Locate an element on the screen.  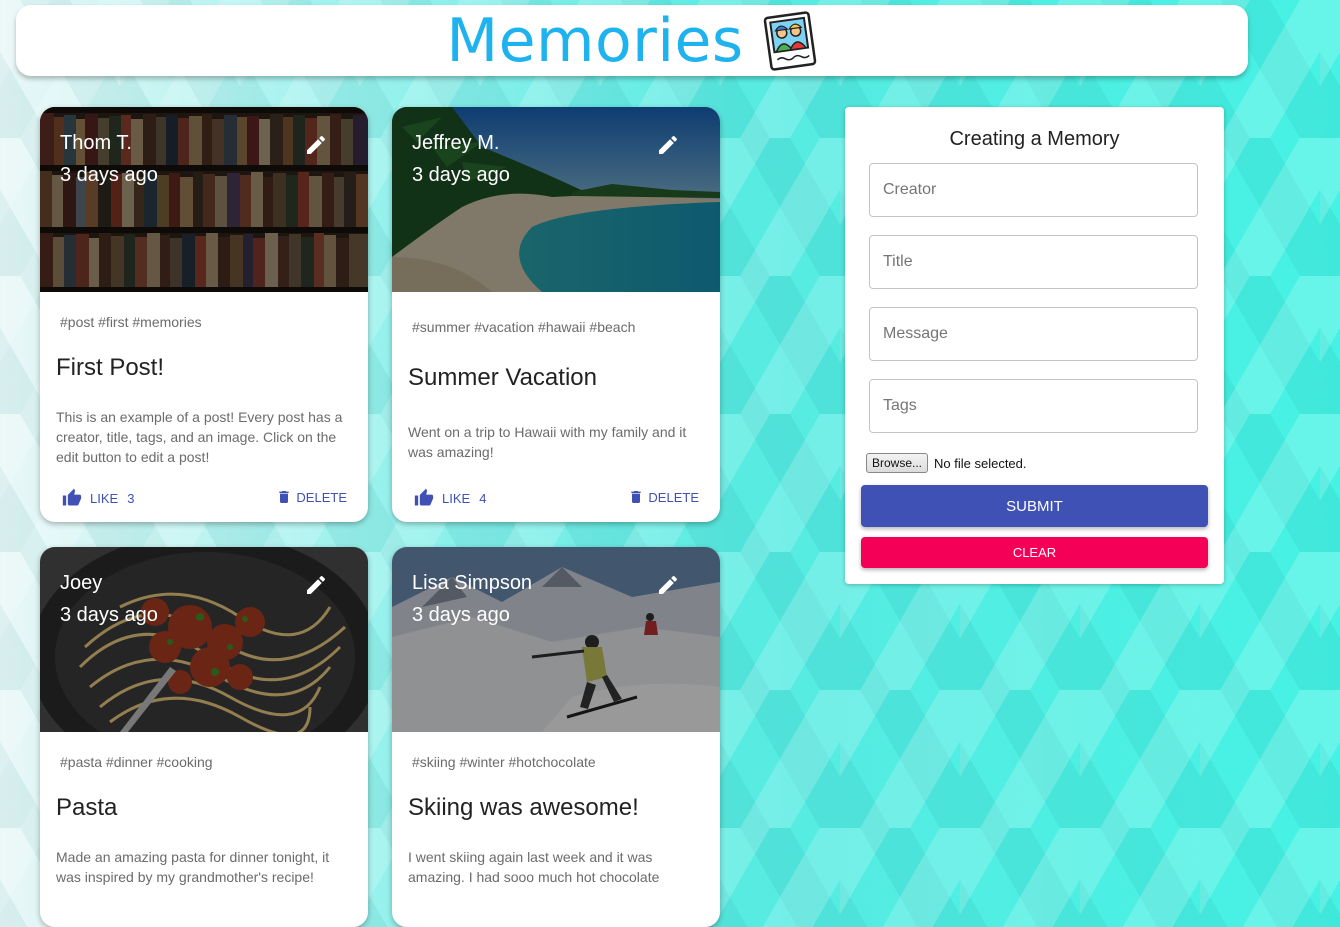
post-creator: Joey is located at coordinates (81, 583).